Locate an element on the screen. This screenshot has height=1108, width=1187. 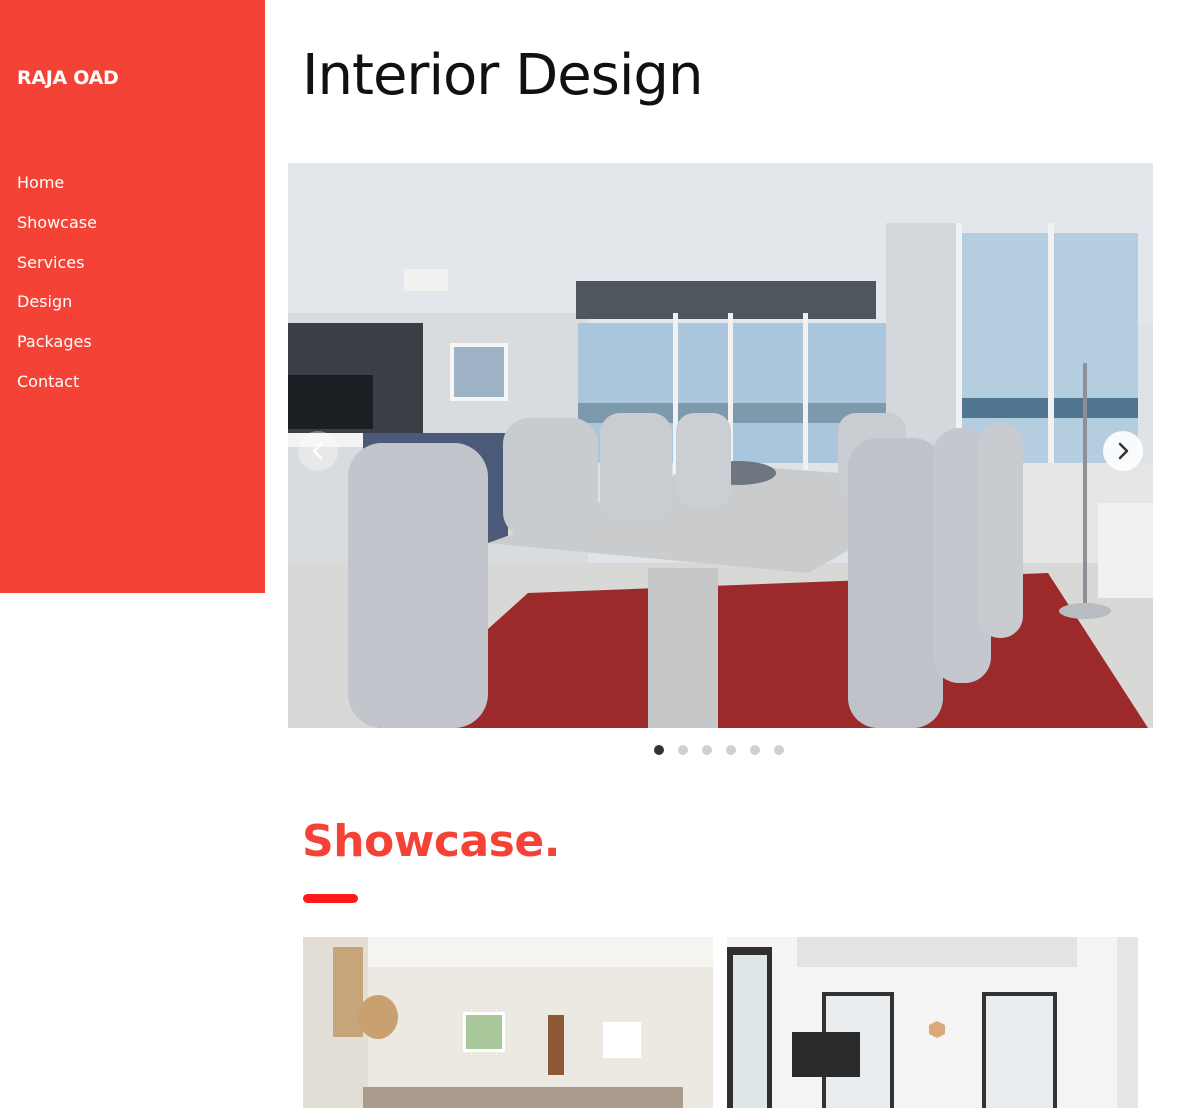
showcase-title: Showcase. is located at coordinates (431, 841).